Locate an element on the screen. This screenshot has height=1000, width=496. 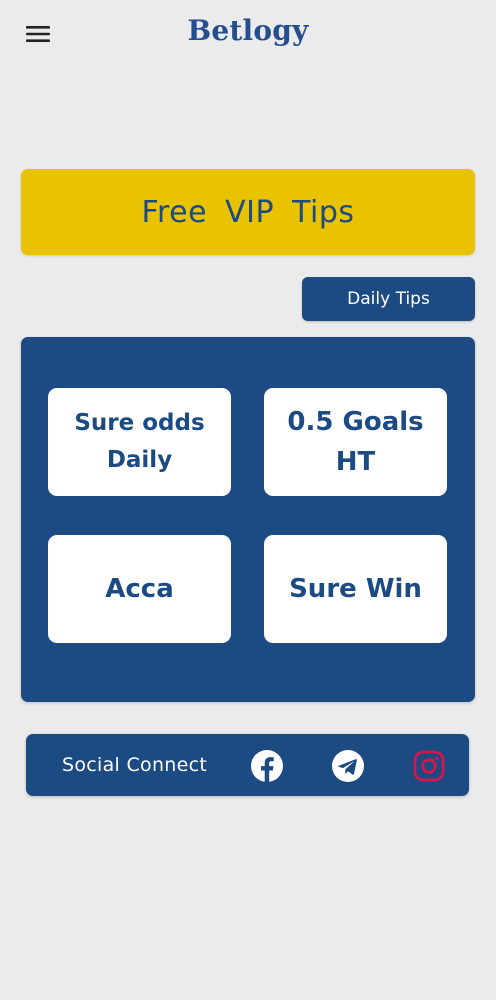
telegram-icon is located at coordinates (348, 766).